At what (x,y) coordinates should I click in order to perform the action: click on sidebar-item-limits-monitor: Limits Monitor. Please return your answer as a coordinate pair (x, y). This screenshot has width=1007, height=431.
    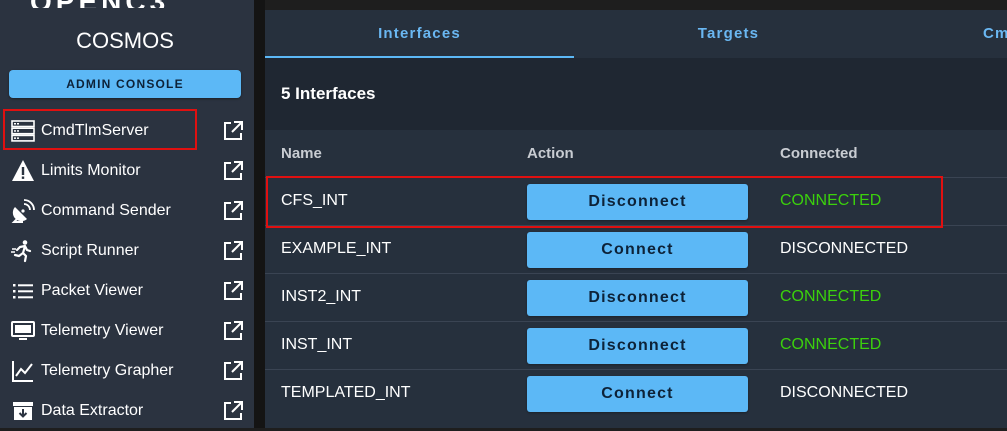
    Looking at the image, I should click on (127, 171).